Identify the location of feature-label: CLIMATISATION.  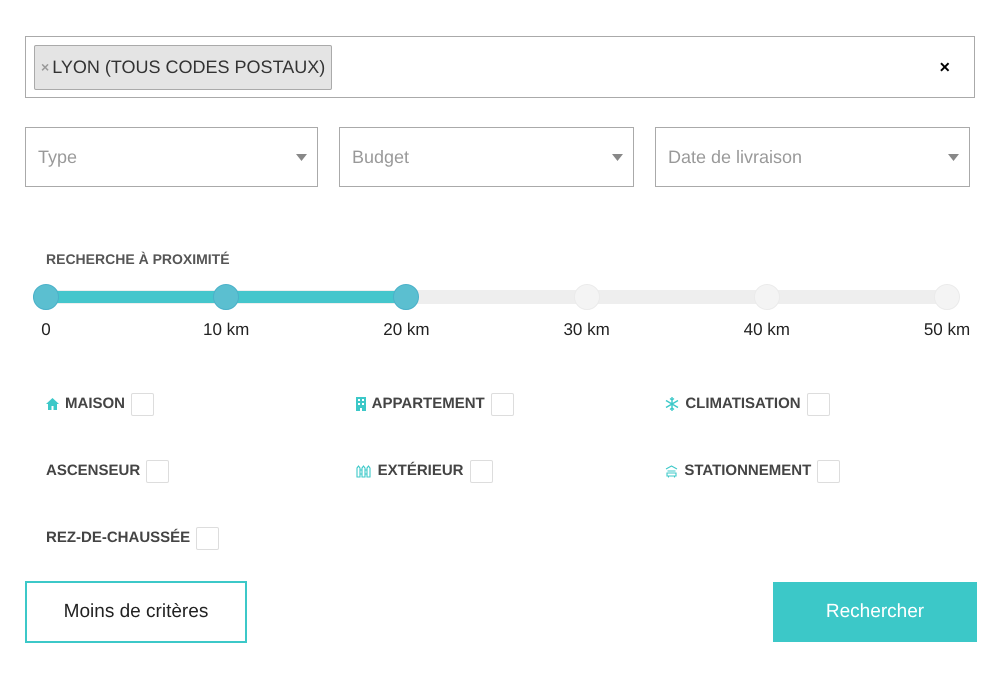
(743, 404).